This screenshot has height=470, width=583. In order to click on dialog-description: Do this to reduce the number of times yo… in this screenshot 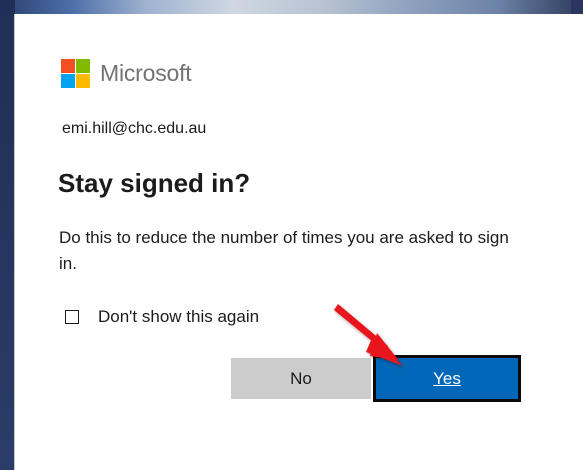, I will do `click(284, 250)`.